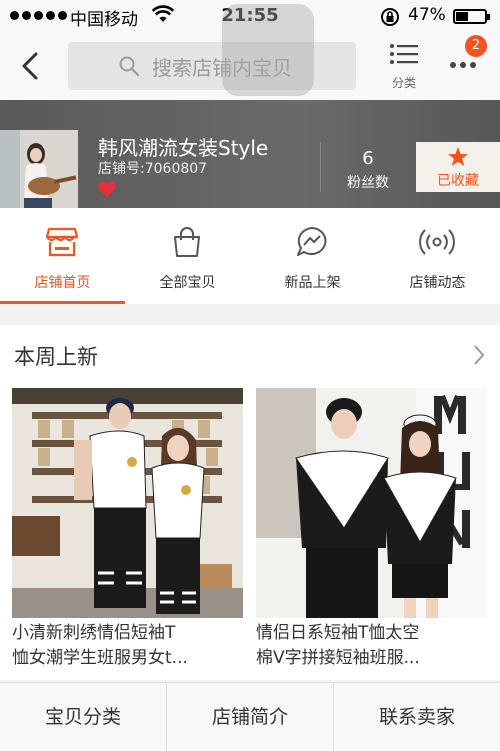  I want to click on shop-avatar, so click(39, 169).